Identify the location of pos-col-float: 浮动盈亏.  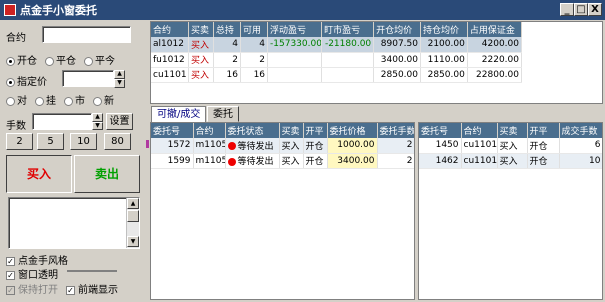
(295, 29).